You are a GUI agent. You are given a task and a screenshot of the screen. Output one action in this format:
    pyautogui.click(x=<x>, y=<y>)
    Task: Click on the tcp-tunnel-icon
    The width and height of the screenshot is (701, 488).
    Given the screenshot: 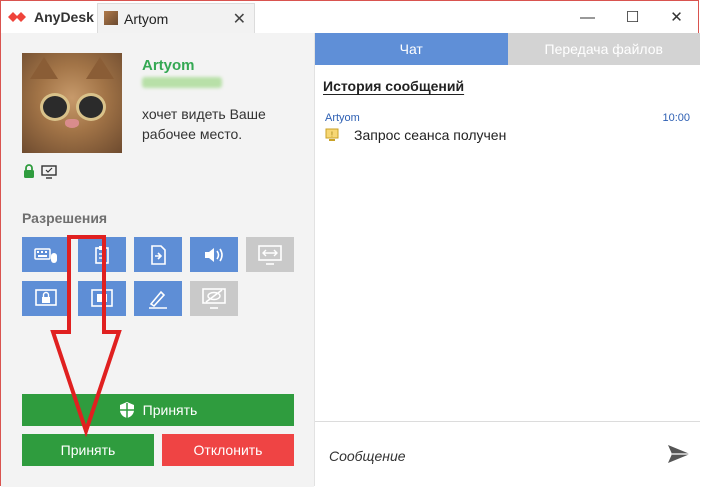 What is the action you would take?
    pyautogui.click(x=270, y=254)
    